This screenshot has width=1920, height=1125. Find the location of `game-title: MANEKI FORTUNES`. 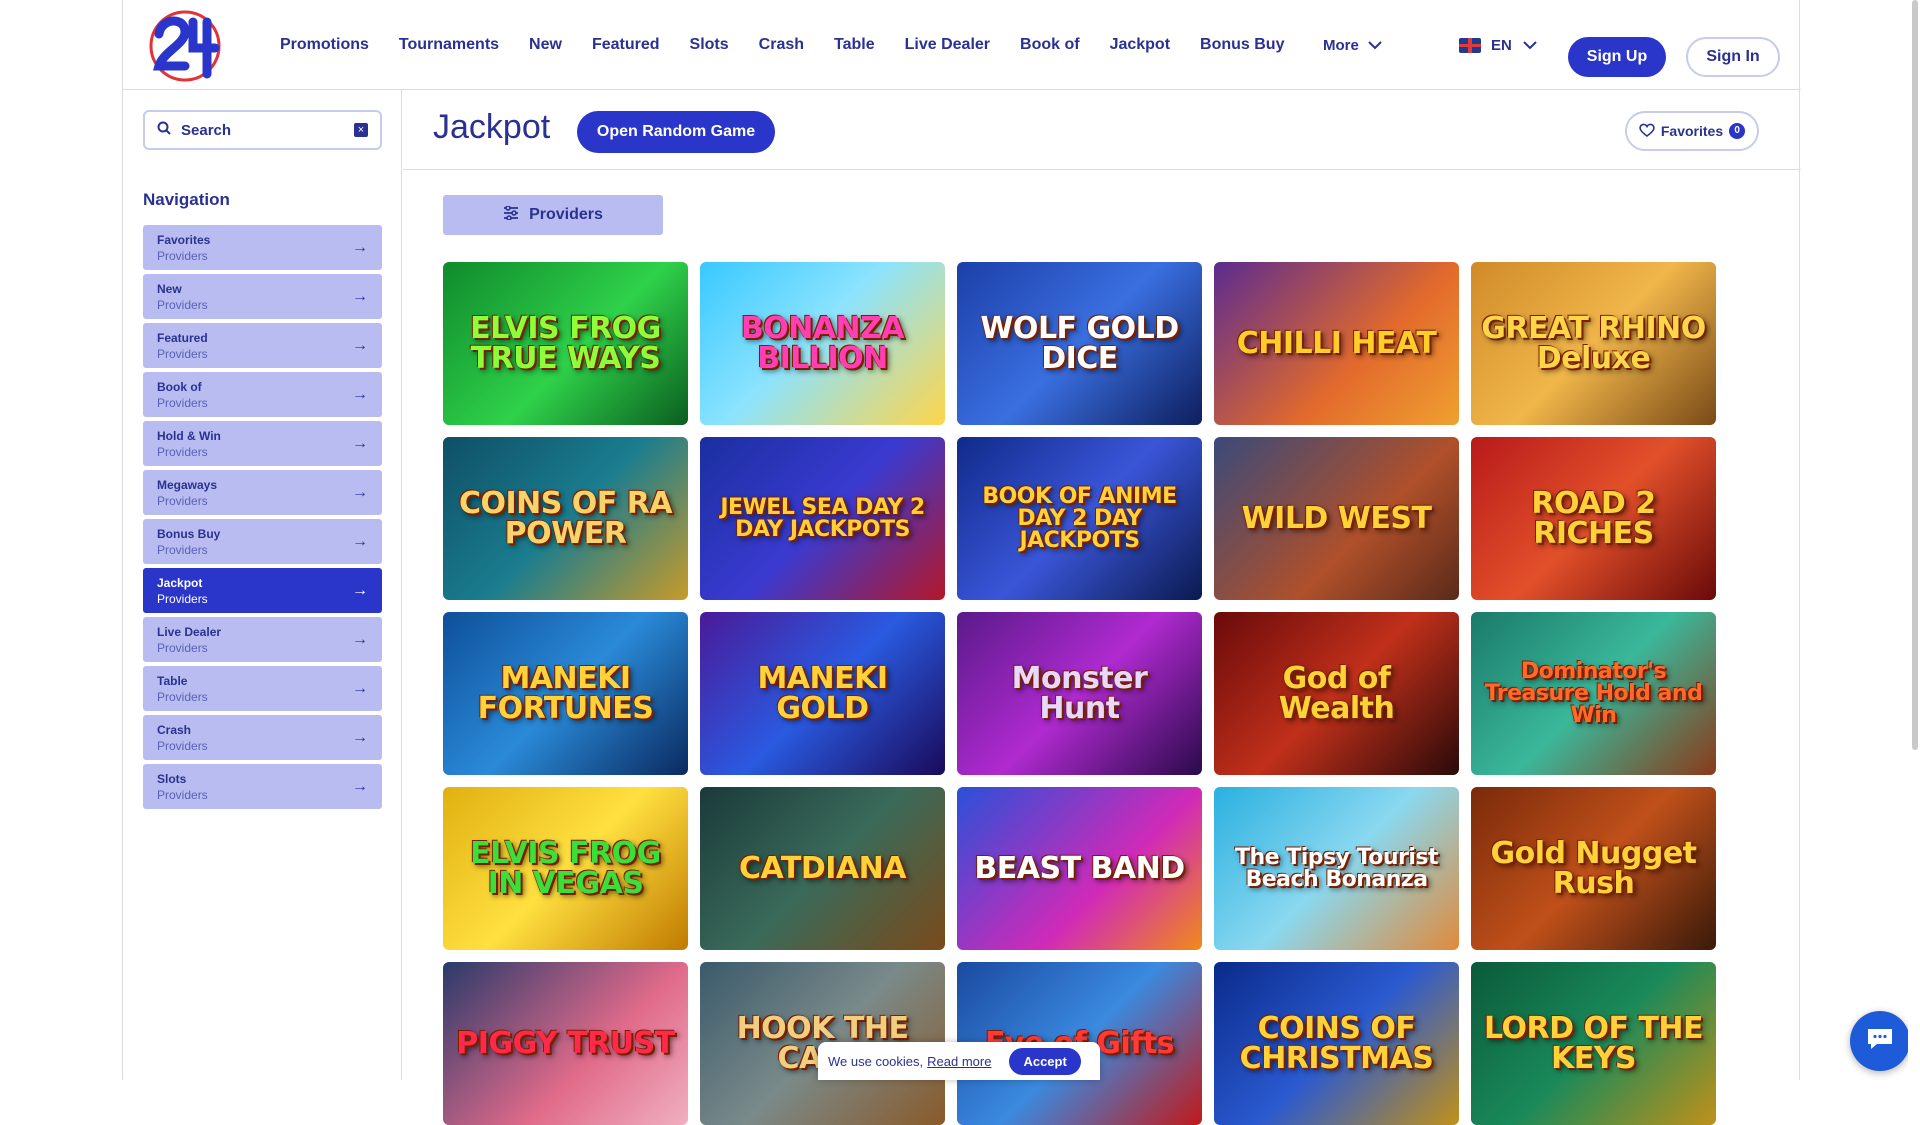

game-title: MANEKI FORTUNES is located at coordinates (565, 693).